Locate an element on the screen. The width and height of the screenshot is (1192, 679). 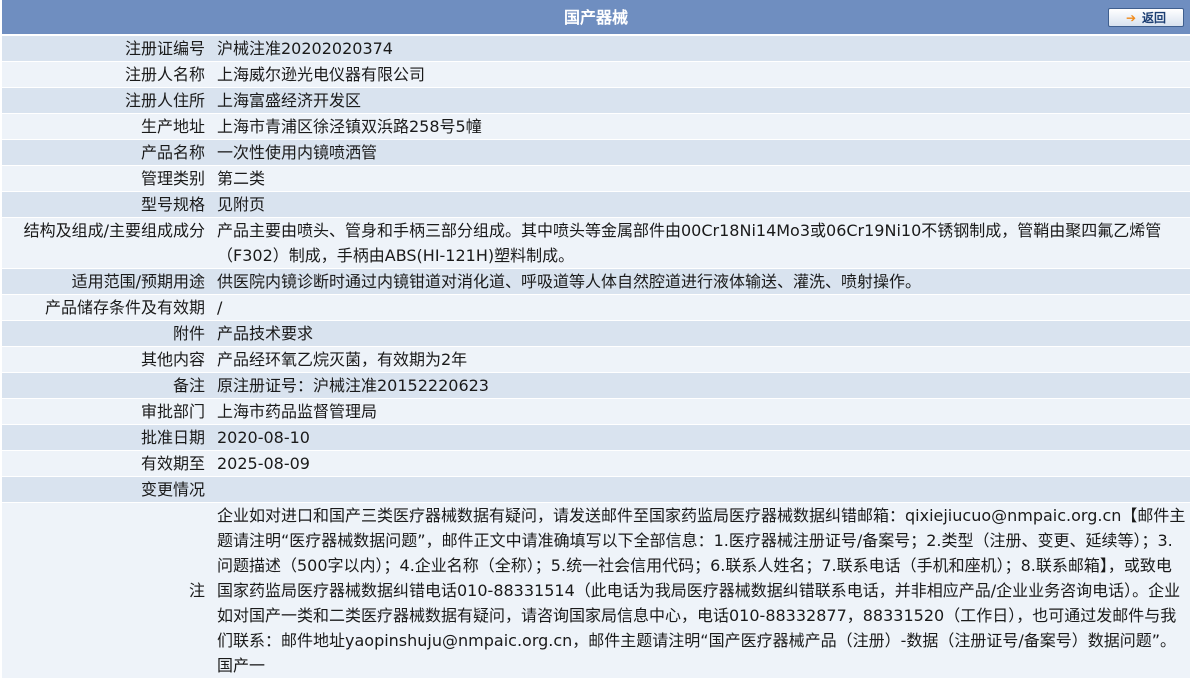
field-label: 批准日期 is located at coordinates (108, 437).